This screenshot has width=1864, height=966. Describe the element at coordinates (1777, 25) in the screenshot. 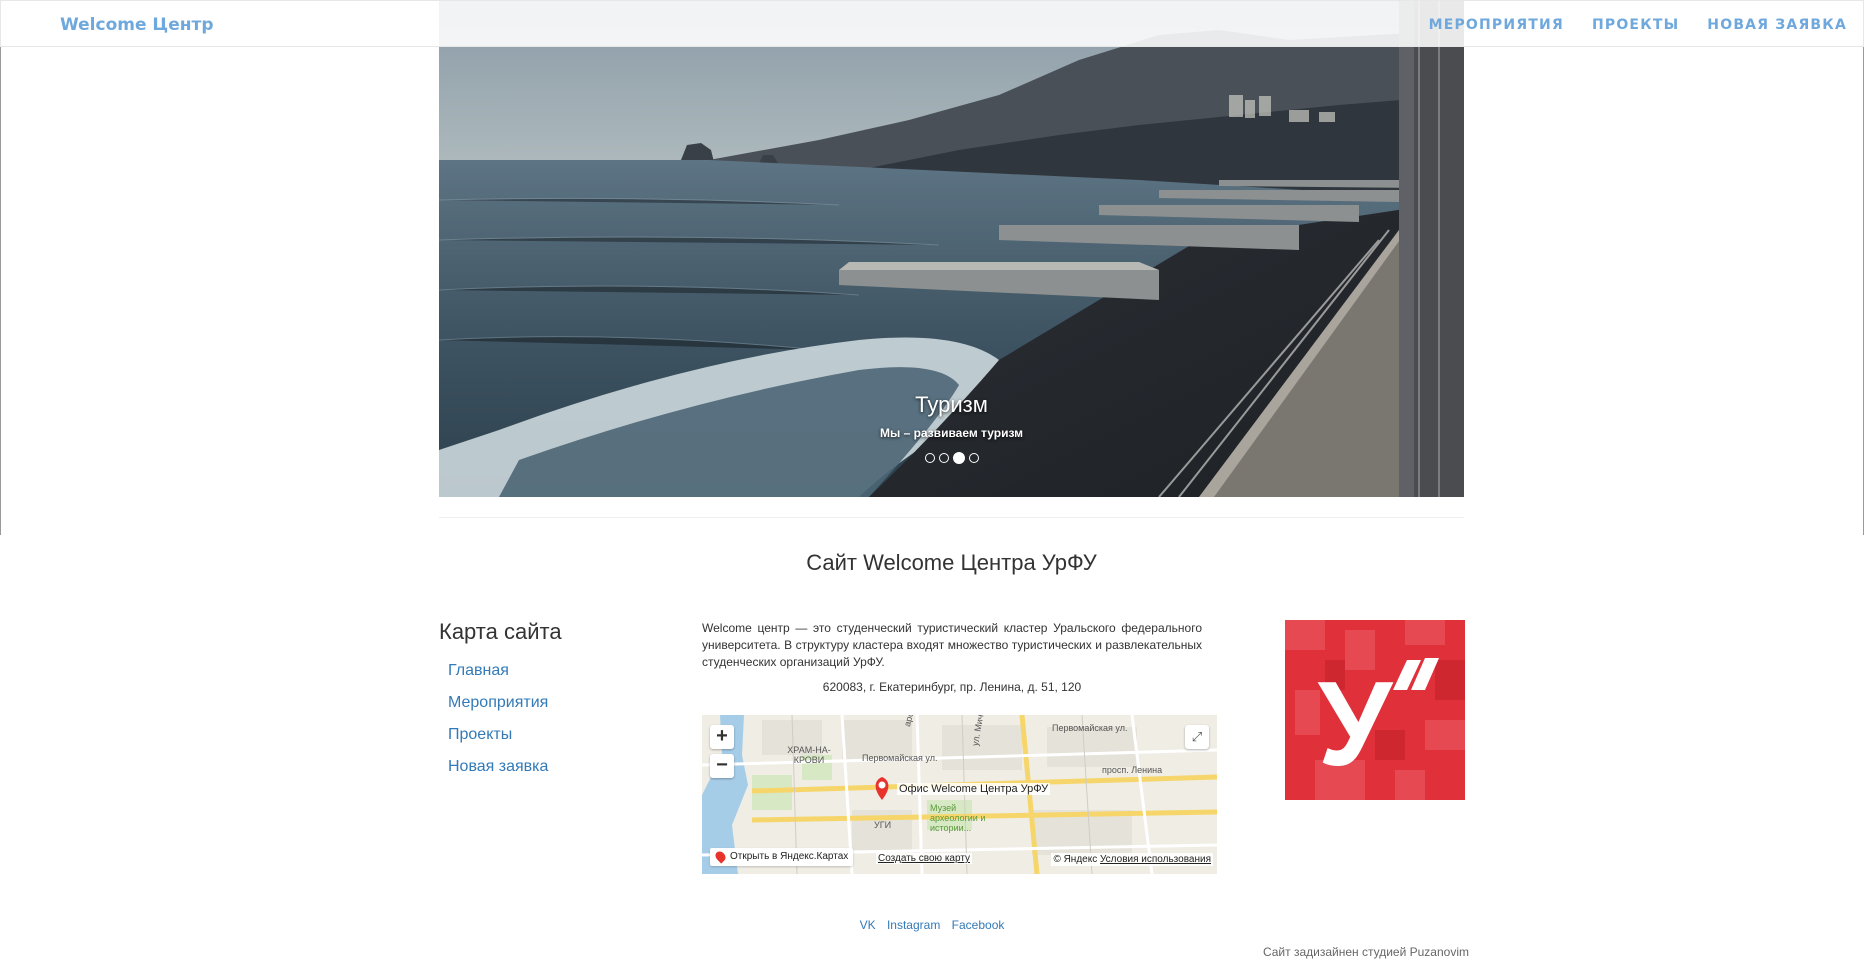

I see `nav-link-new-request: НОВАЯ ЗАЯВКА` at that location.